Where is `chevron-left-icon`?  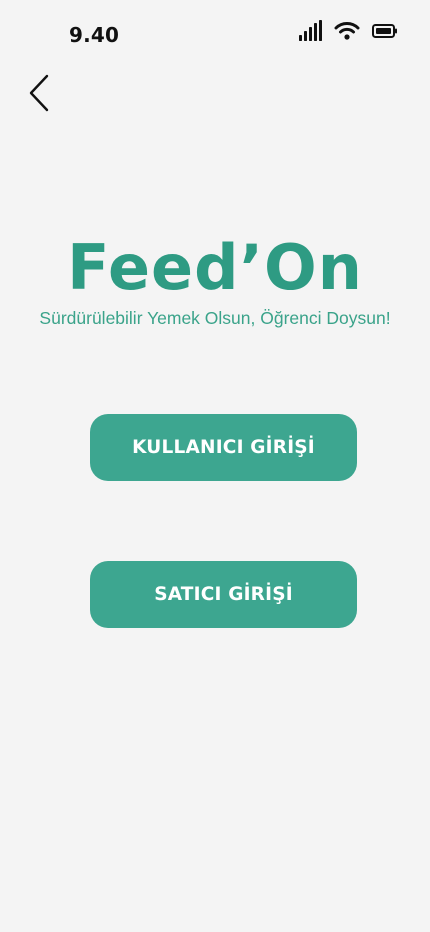
chevron-left-icon is located at coordinates (39, 93).